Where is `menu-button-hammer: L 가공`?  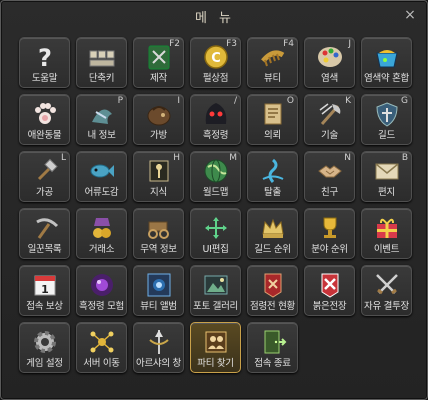
menu-button-hammer: L 가공 is located at coordinates (44, 176).